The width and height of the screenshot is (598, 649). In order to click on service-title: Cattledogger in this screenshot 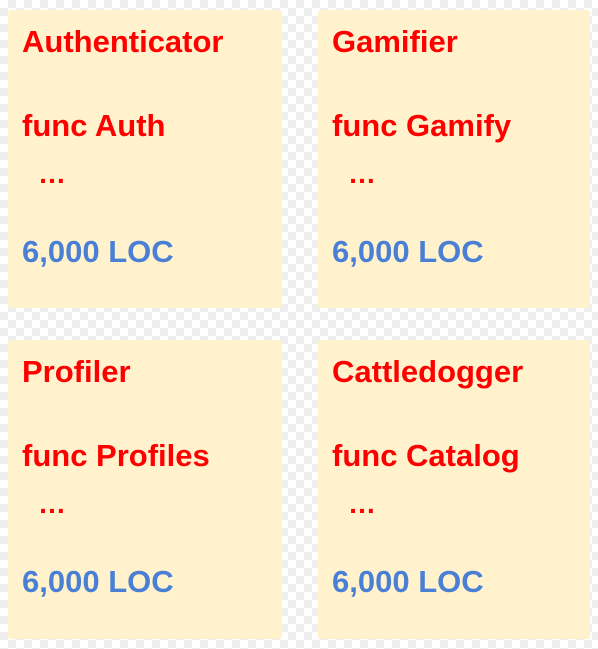, I will do `click(428, 371)`.